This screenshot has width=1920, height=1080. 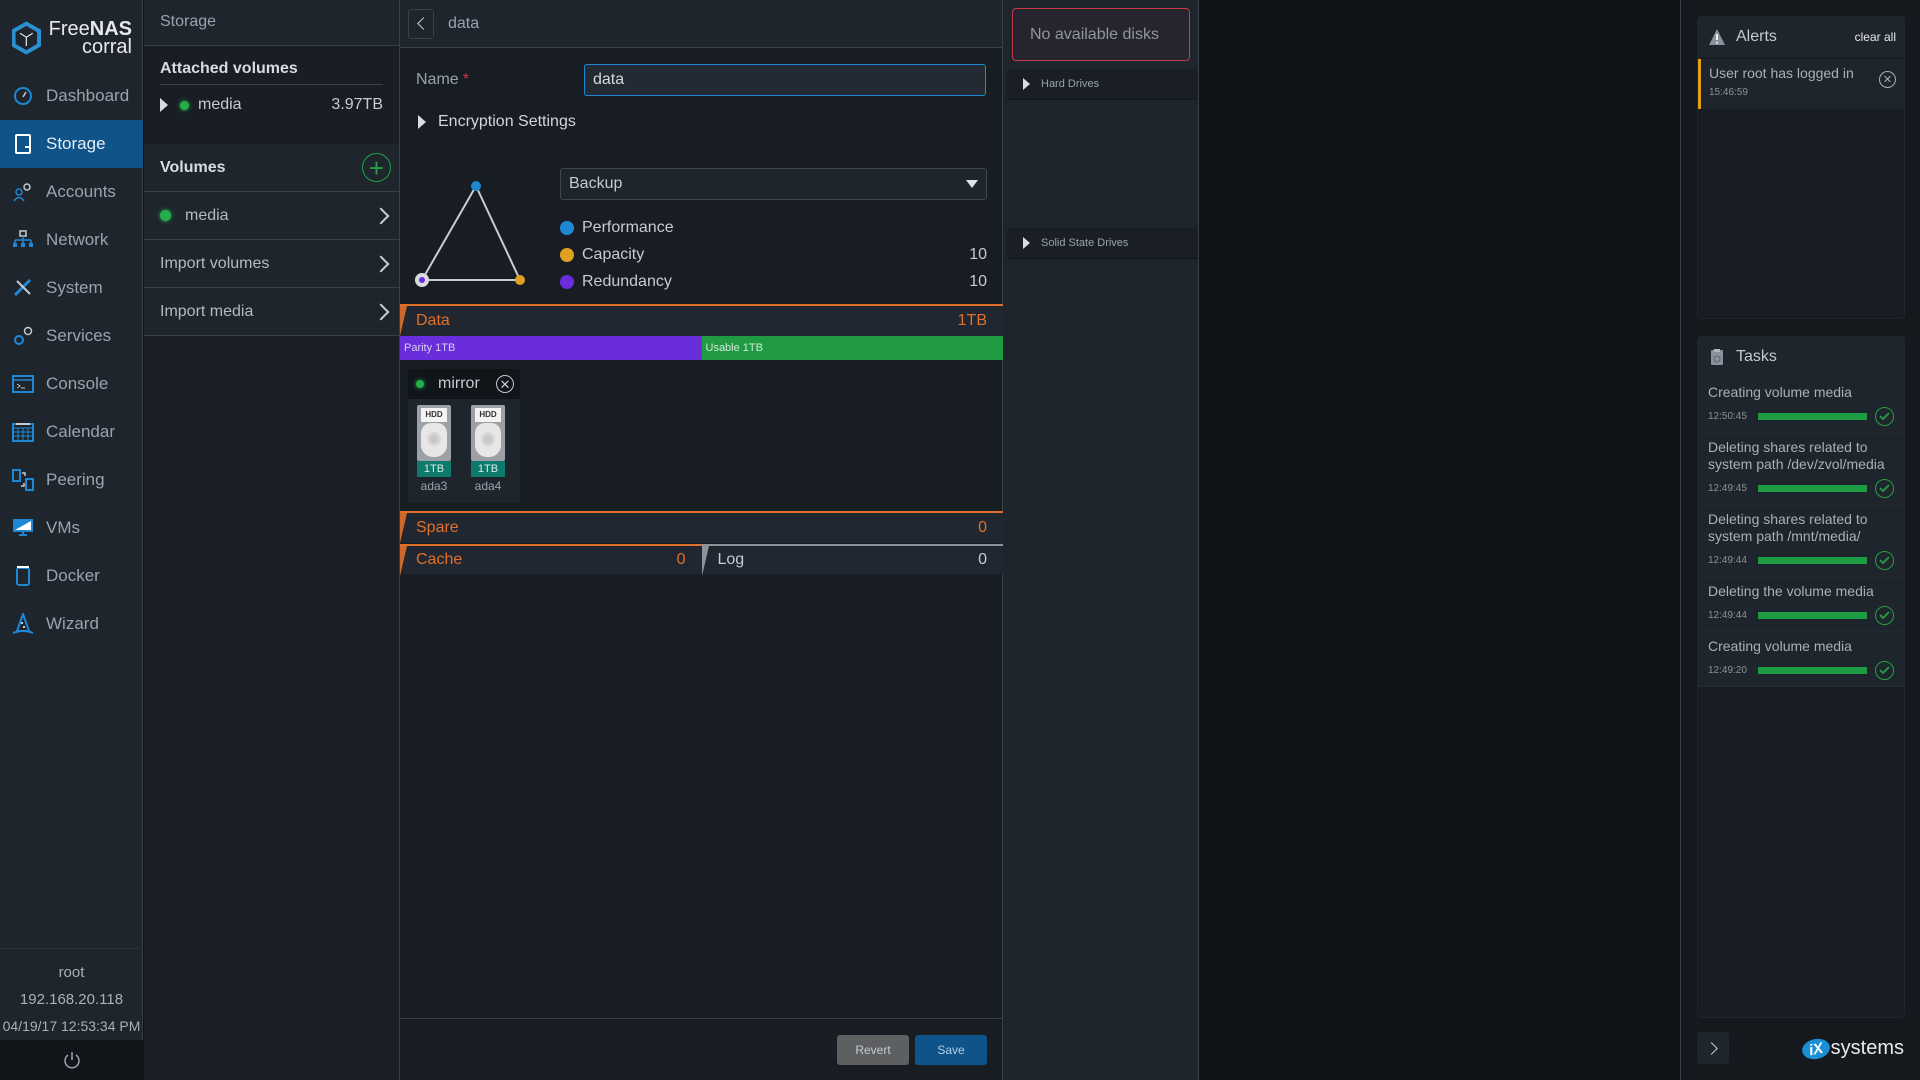 What do you see at coordinates (982, 527) in the screenshot?
I see `spare-count: 0` at bounding box center [982, 527].